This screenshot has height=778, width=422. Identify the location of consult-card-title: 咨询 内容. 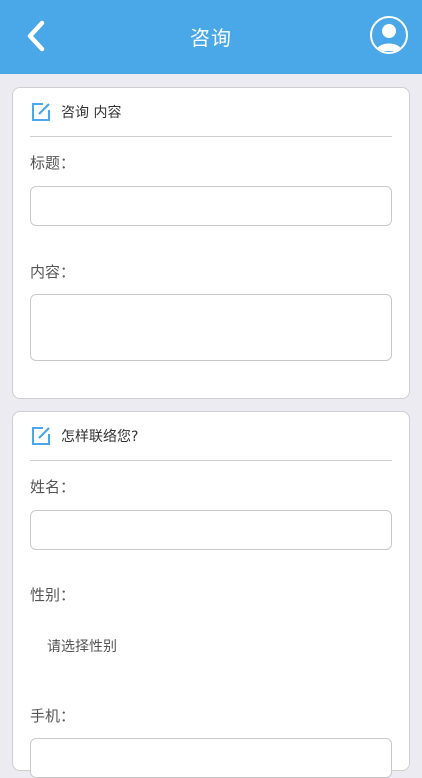
(91, 113).